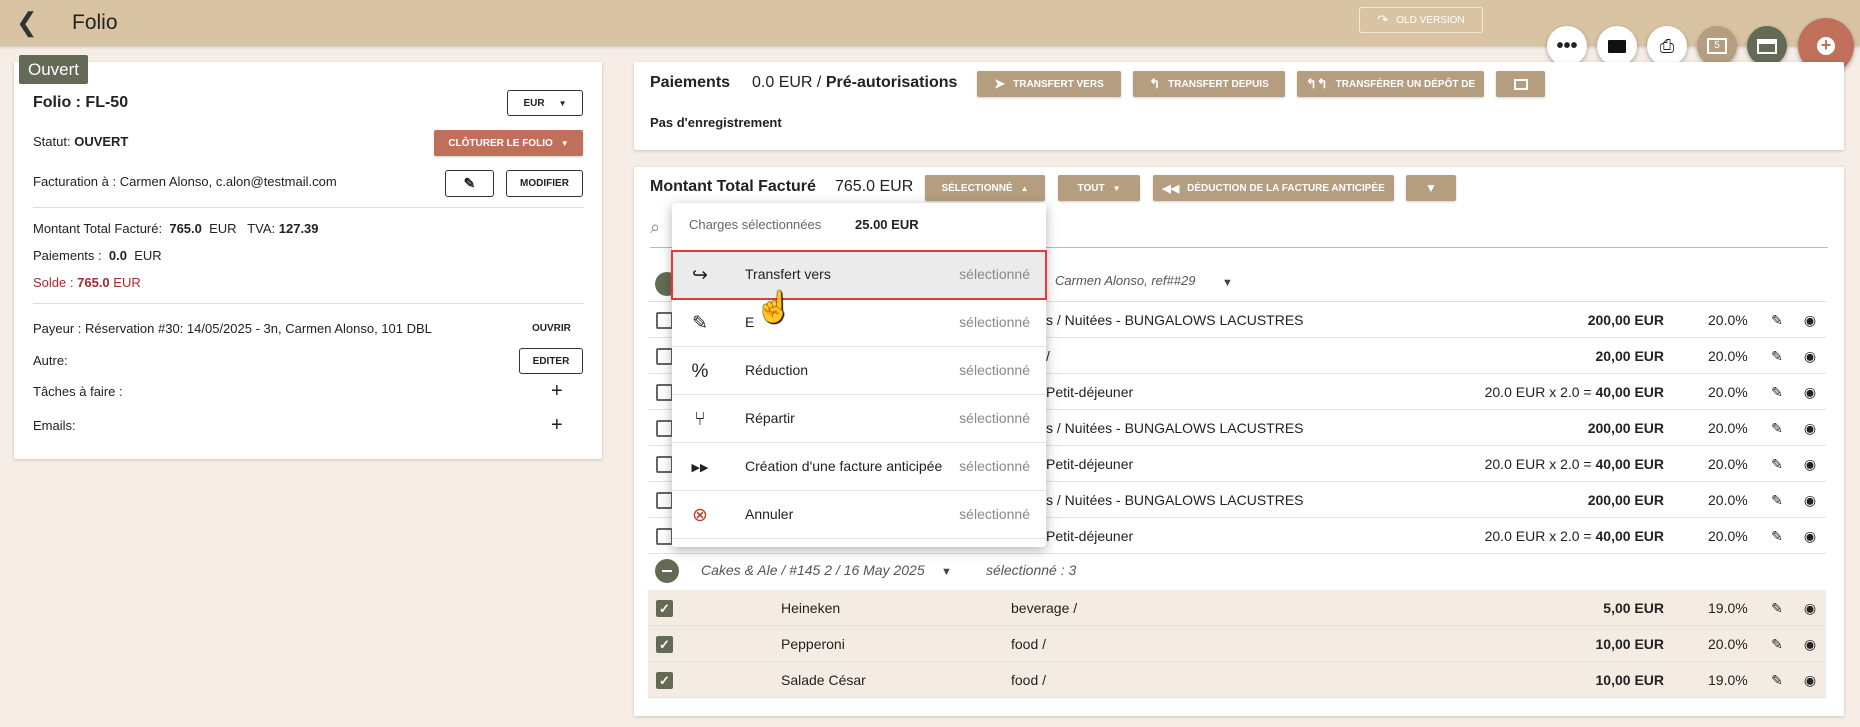 This screenshot has height=727, width=1860. I want to click on filter-button: ▼, so click(1431, 188).